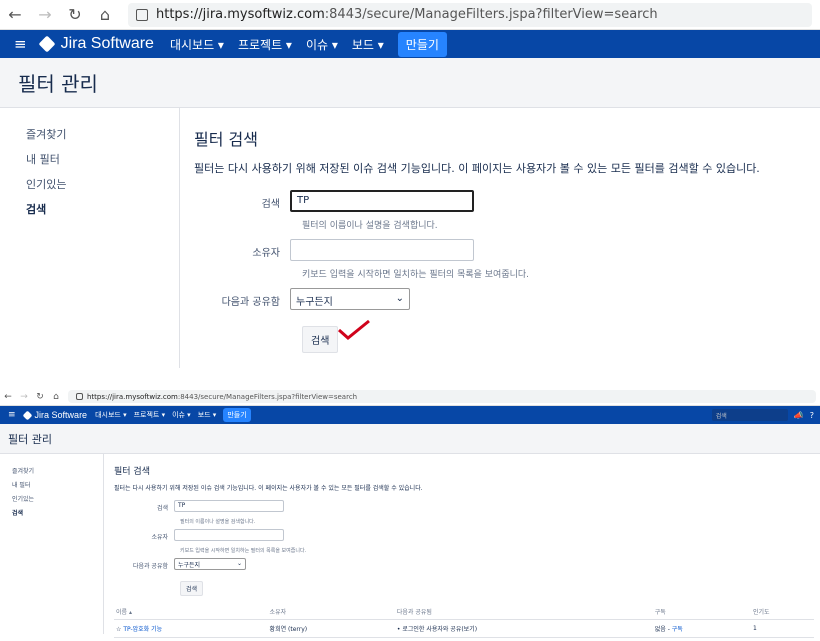  Describe the element at coordinates (799, 415) in the screenshot. I see `notification-icon: 📣` at that location.